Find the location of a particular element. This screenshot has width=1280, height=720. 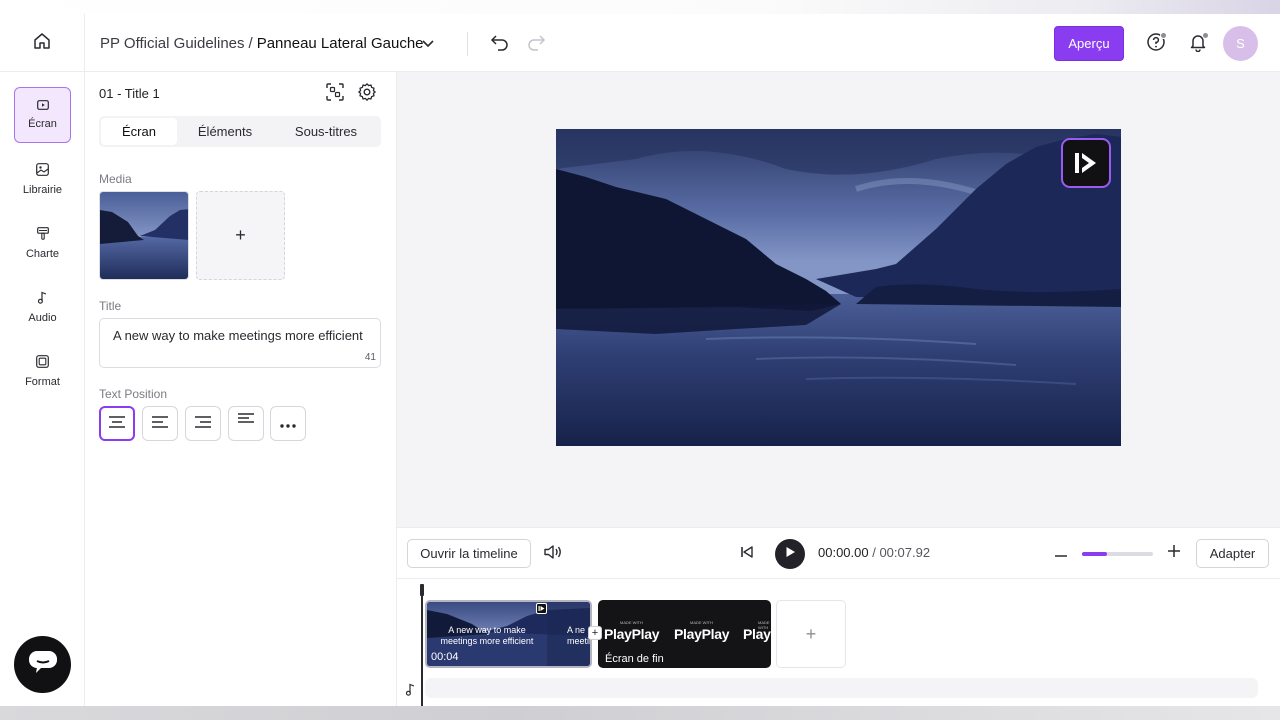

notifications-button is located at coordinates (1198, 44).